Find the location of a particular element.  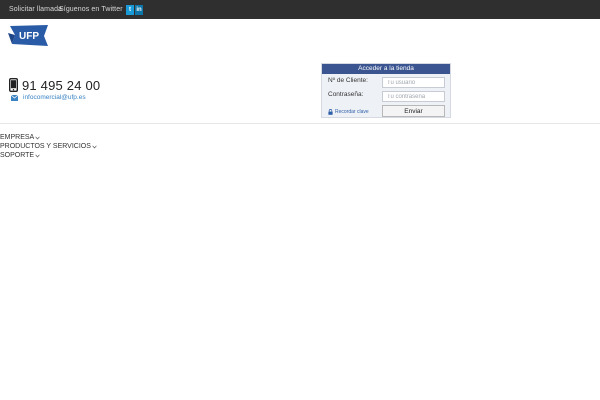

envelope-icon is located at coordinates (14, 97).